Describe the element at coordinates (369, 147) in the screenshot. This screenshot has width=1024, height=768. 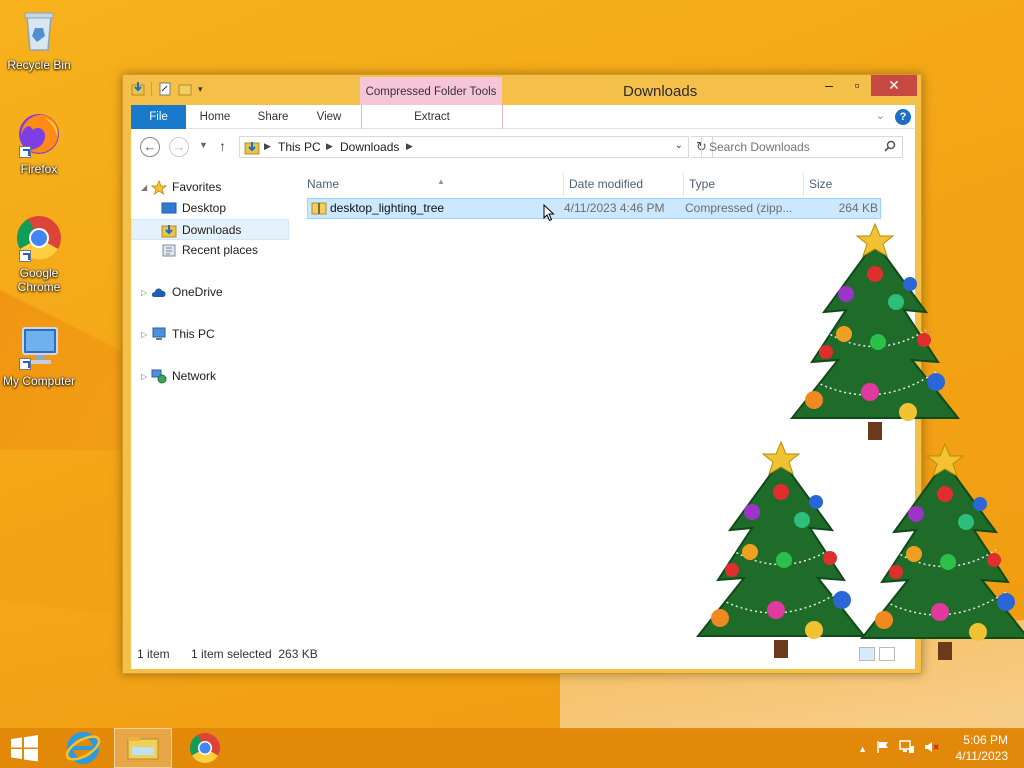
I see `breadcrumb-downloads: Downloads` at that location.